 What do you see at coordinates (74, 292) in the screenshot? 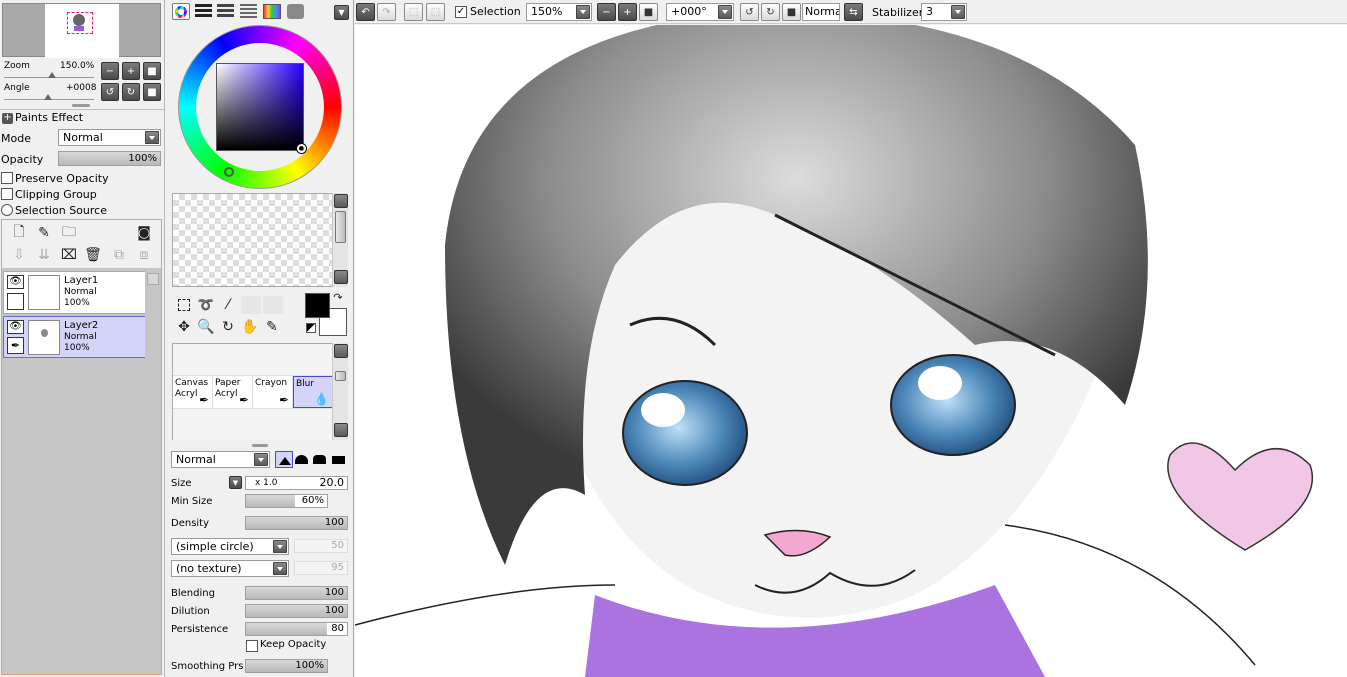
I see `layer-row: 👁 Layer1 Normal 100%` at bounding box center [74, 292].